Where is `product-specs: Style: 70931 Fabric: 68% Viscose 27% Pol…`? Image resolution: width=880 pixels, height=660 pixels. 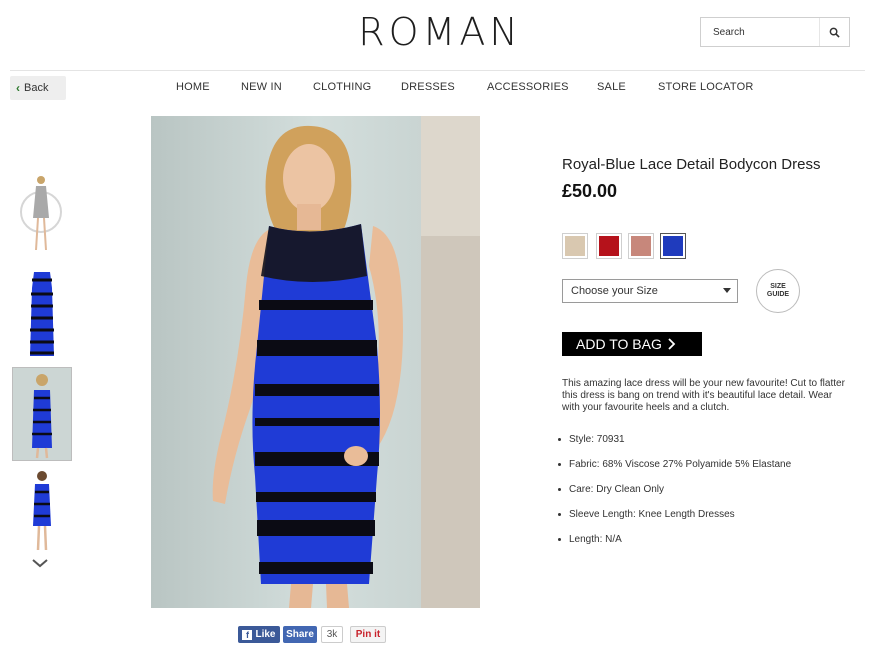 product-specs: Style: 70931 Fabric: 68% Viscose 27% Pol… is located at coordinates (674, 496).